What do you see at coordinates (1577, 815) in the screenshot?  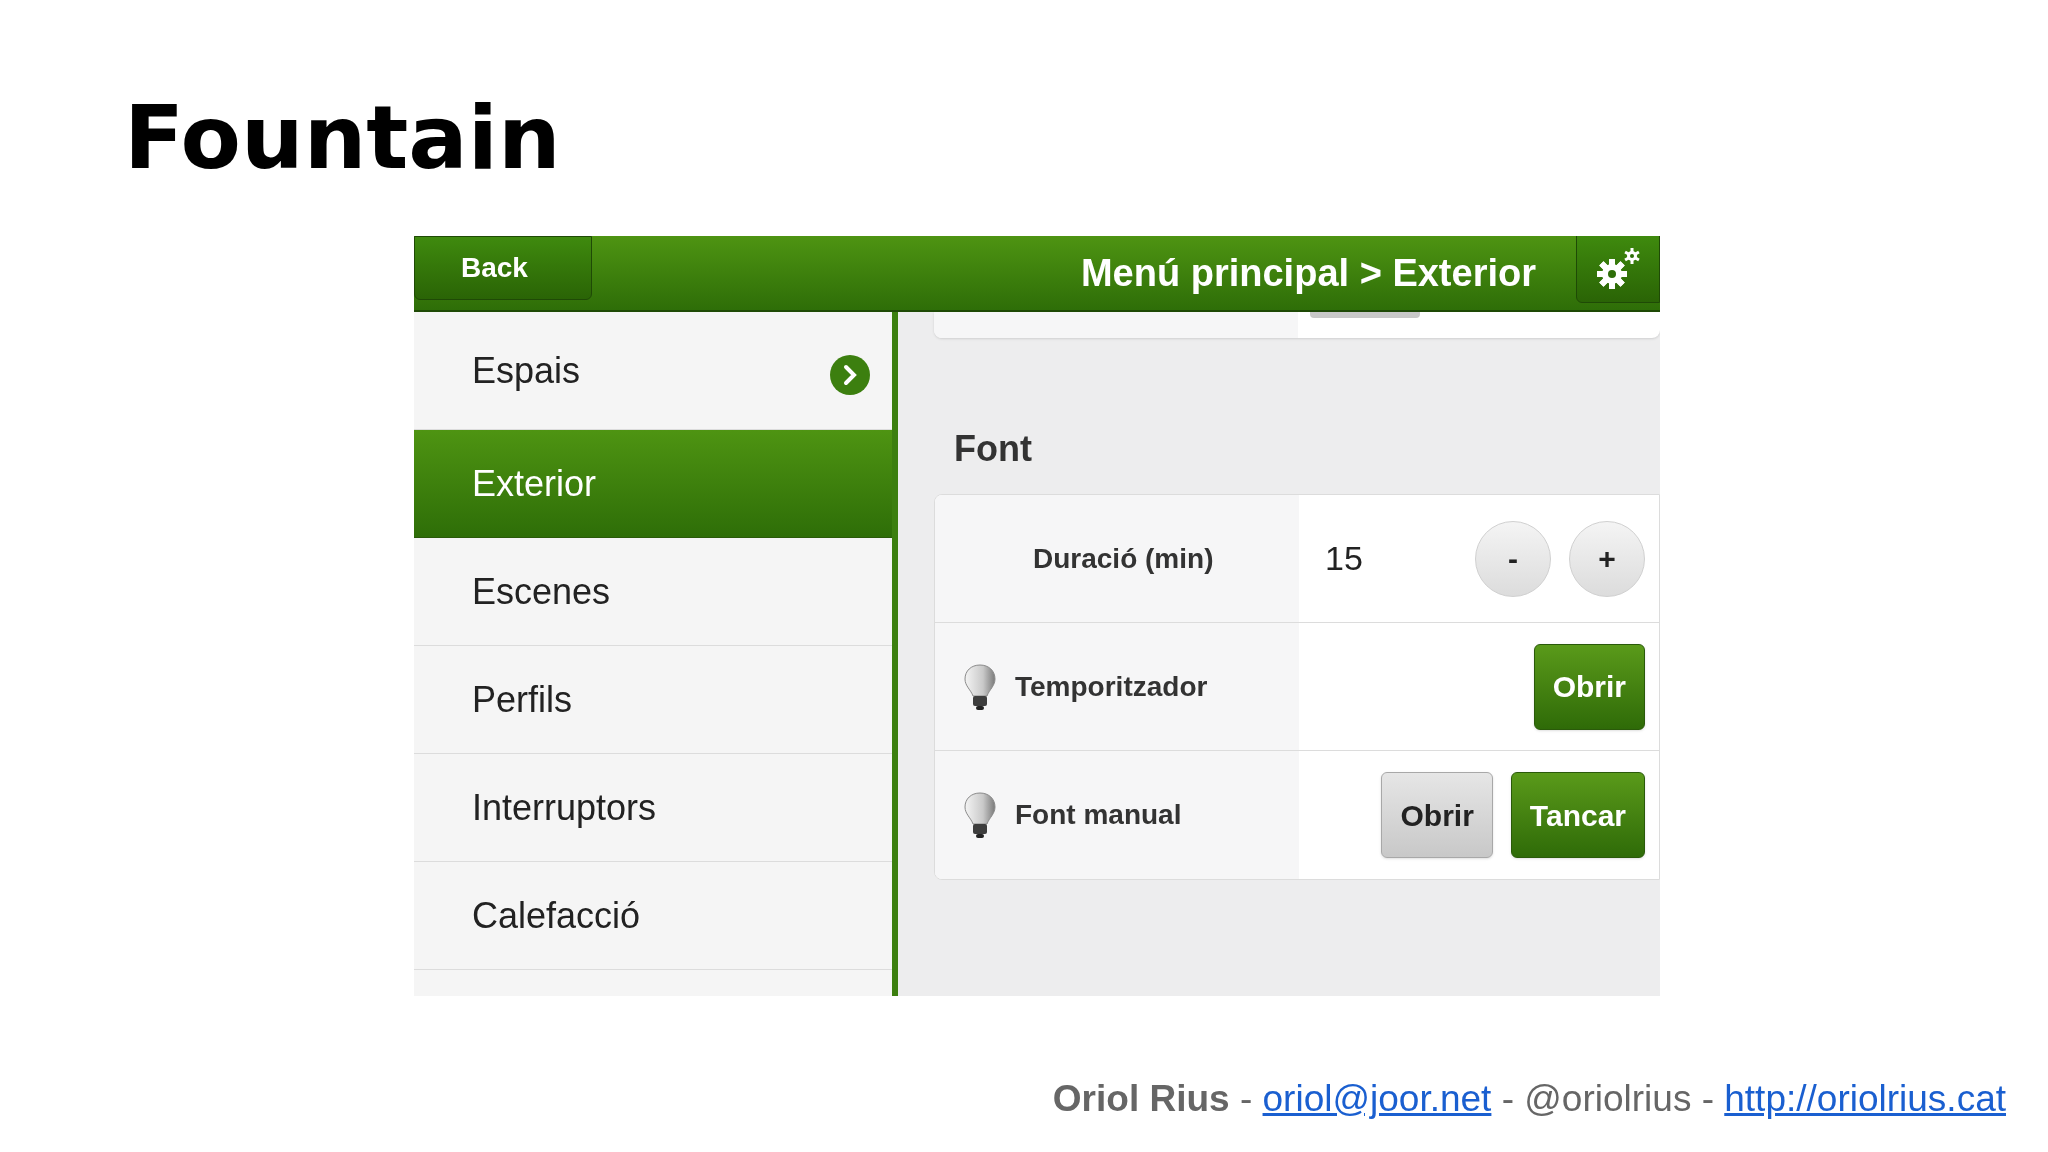 I see `action-button: Tancar` at bounding box center [1577, 815].